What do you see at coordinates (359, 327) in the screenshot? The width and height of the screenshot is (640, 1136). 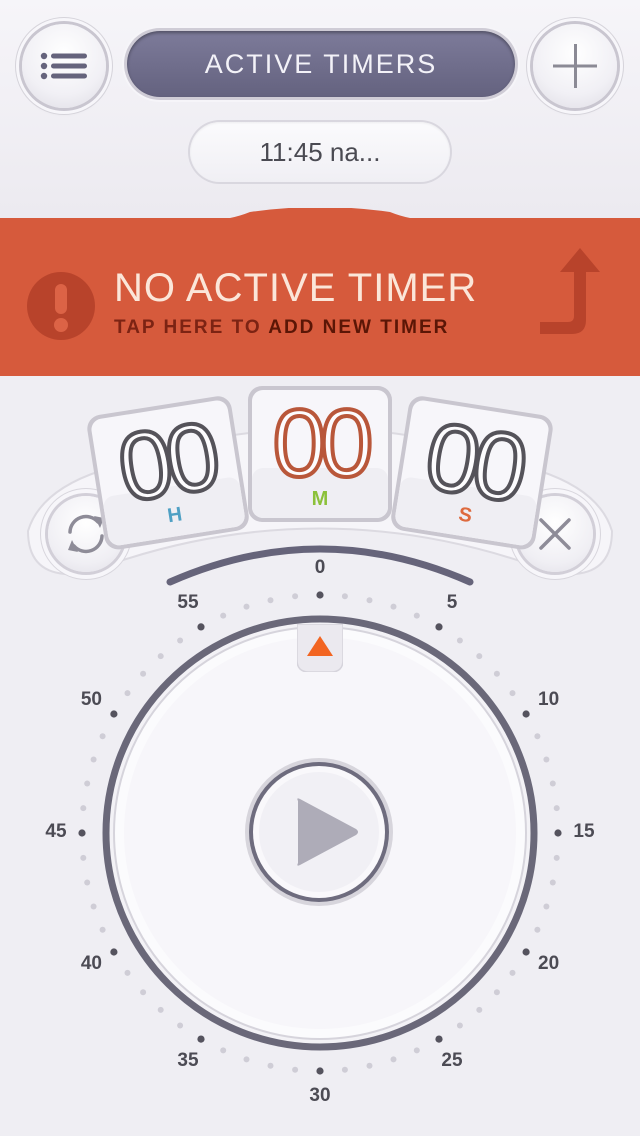 I see `banner-subtitle-action: ADD NEW TIMER` at bounding box center [359, 327].